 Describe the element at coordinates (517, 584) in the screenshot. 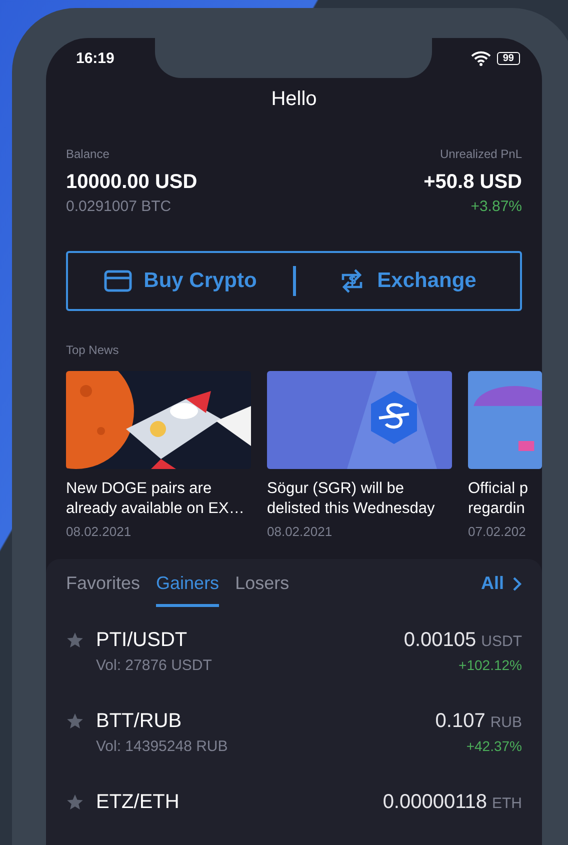

I see `chevron-right-icon` at that location.